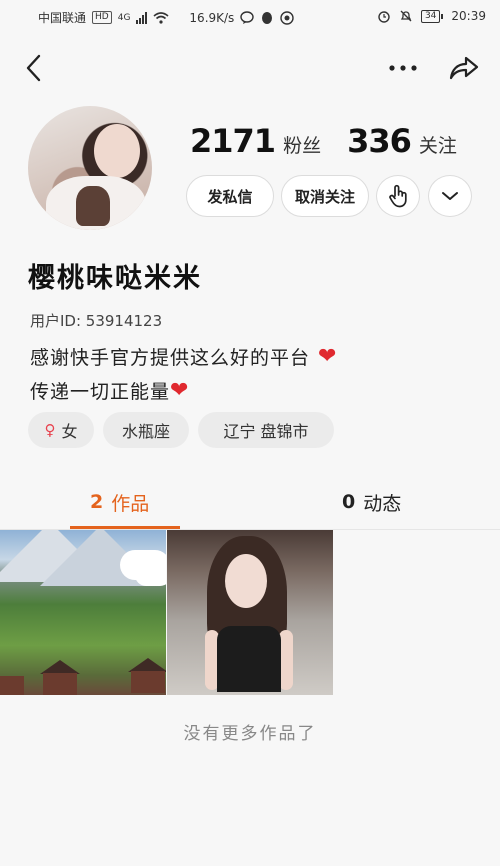 The image size is (500, 866). What do you see at coordinates (124, 17) in the screenshot?
I see `network-type: 4G` at bounding box center [124, 17].